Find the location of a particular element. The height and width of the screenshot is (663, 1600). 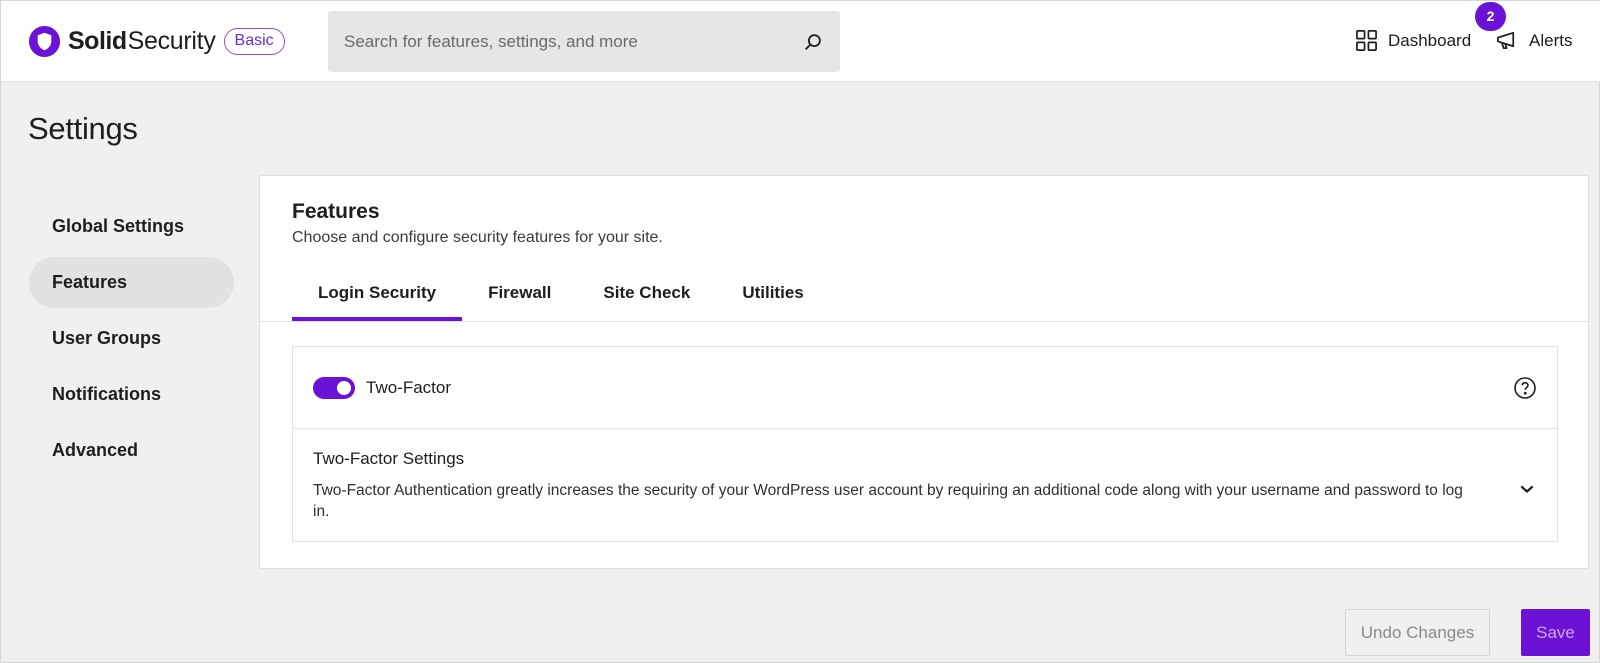

plan-badge: Basic is located at coordinates (254, 41).